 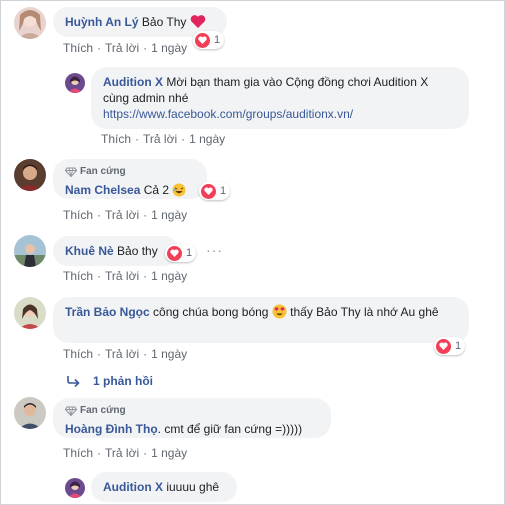 I want to click on comment-text: thấy Bảo Thy là nhớ Au ghê, so click(x=364, y=312).